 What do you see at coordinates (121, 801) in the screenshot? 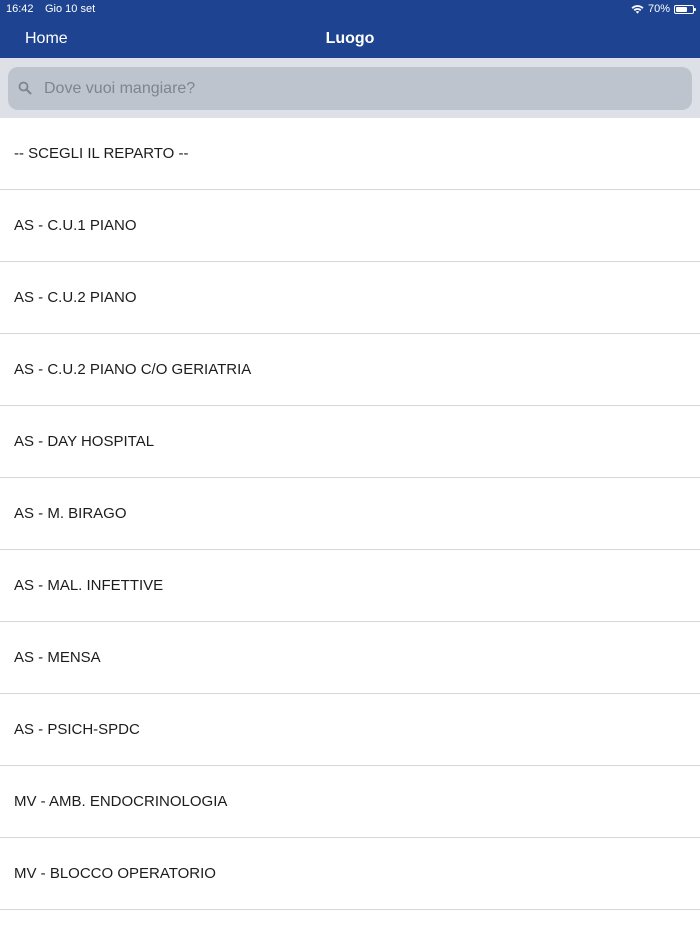
I see `list-item-label: MV - AMB. ENDOCRINOLOGIA` at bounding box center [121, 801].